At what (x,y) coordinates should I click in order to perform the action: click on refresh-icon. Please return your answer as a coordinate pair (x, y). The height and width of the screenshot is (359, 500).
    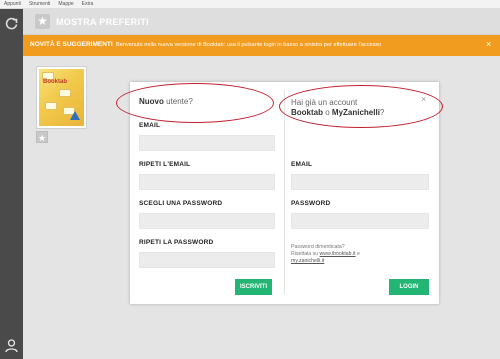
    Looking at the image, I should click on (11, 23).